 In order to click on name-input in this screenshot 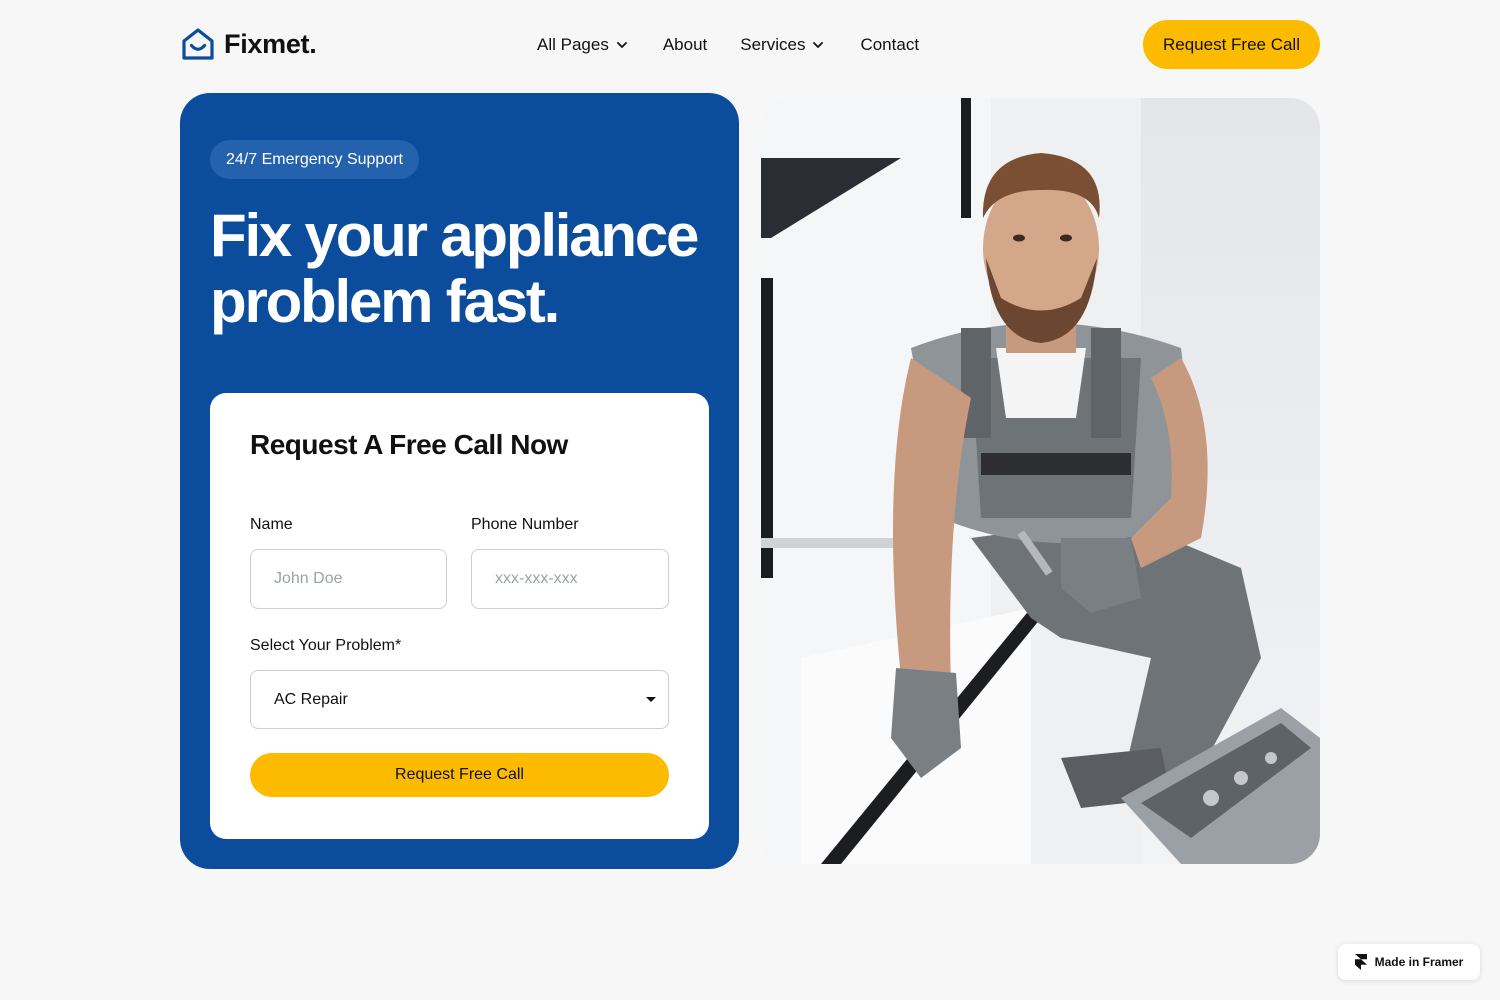, I will do `click(348, 579)`.